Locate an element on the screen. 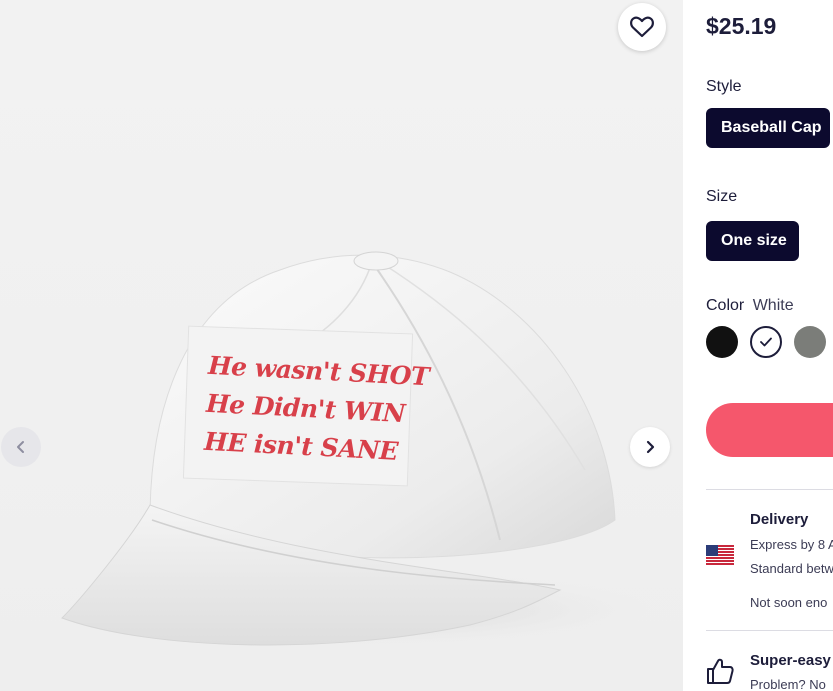 This screenshot has width=833, height=691. guarantee-title: Super-easy is located at coordinates (790, 660).